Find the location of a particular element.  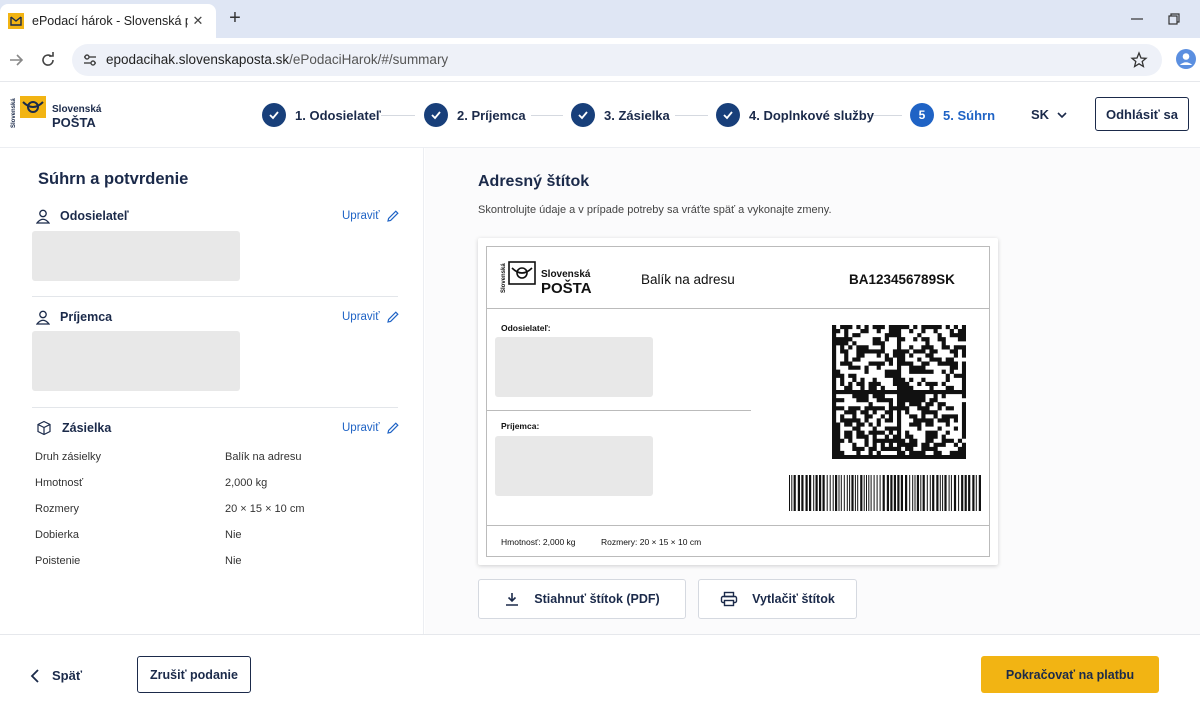

logout-button: Odhlásiť sa is located at coordinates (1142, 114).